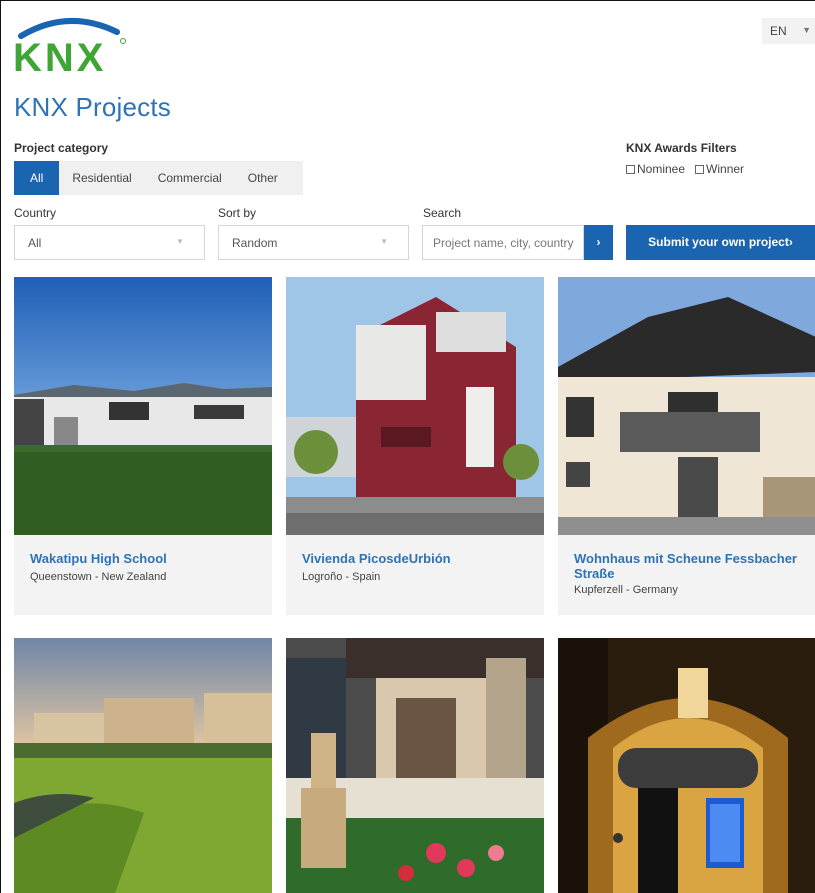 The height and width of the screenshot is (893, 815). I want to click on search-input: Project name, city, country, so click(503, 242).